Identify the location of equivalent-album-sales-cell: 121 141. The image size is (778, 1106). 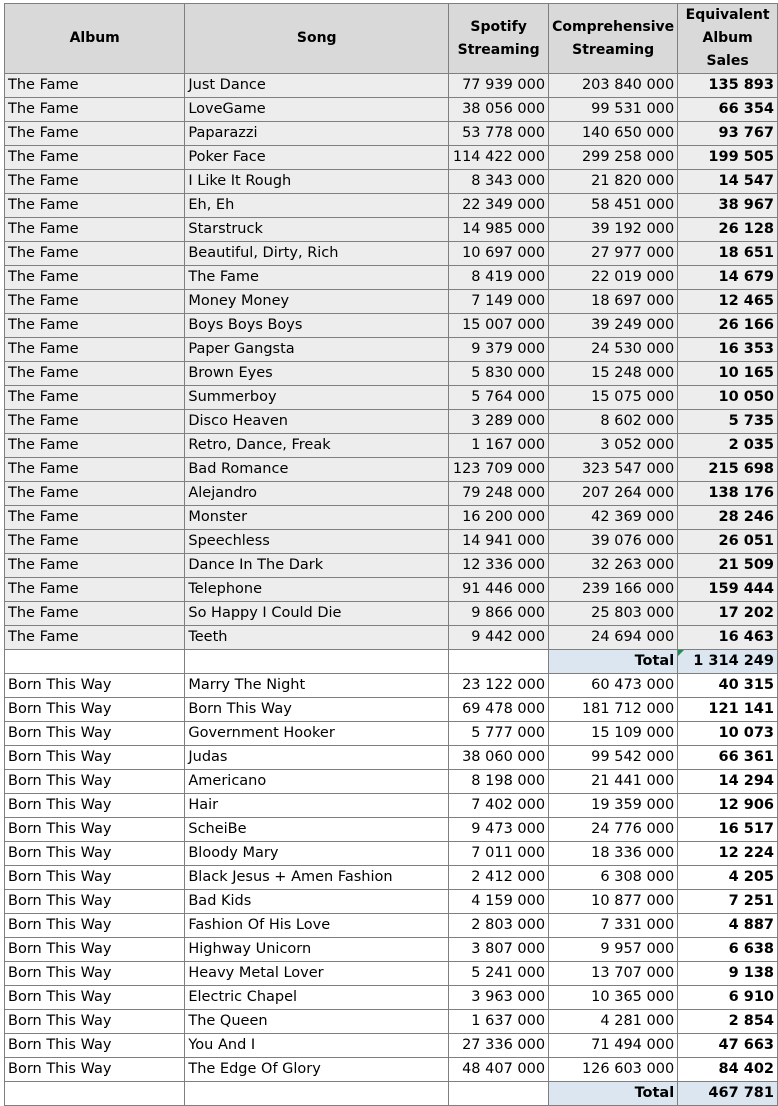
(727, 709).